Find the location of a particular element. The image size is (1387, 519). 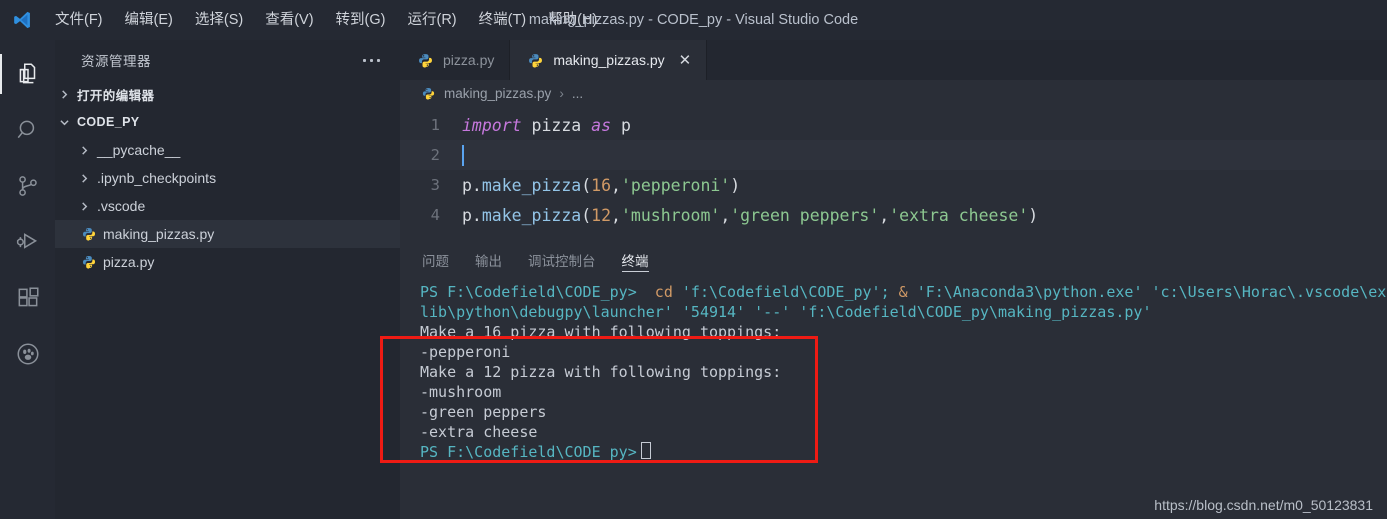

watermark: https://blog.csdn.net/m0_50123831 is located at coordinates (1263, 505).